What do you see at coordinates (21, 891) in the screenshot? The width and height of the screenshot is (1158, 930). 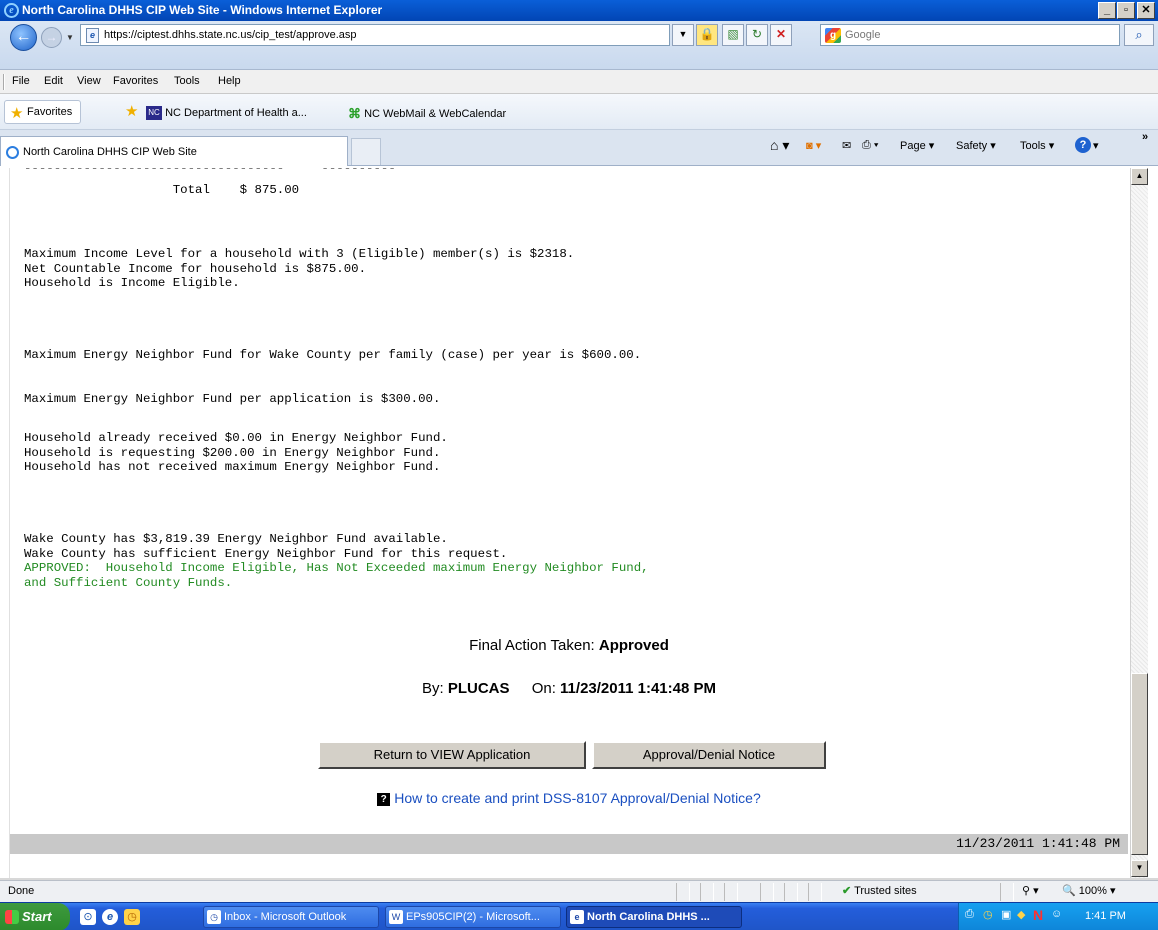 I see `status-text: Done` at bounding box center [21, 891].